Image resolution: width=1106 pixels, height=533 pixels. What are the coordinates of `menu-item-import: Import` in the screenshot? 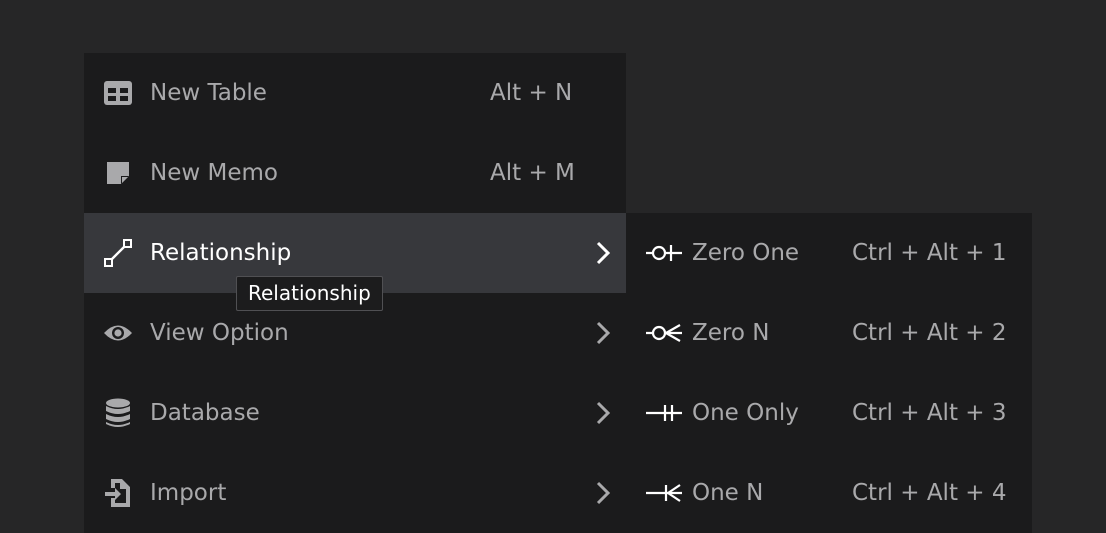 It's located at (355, 493).